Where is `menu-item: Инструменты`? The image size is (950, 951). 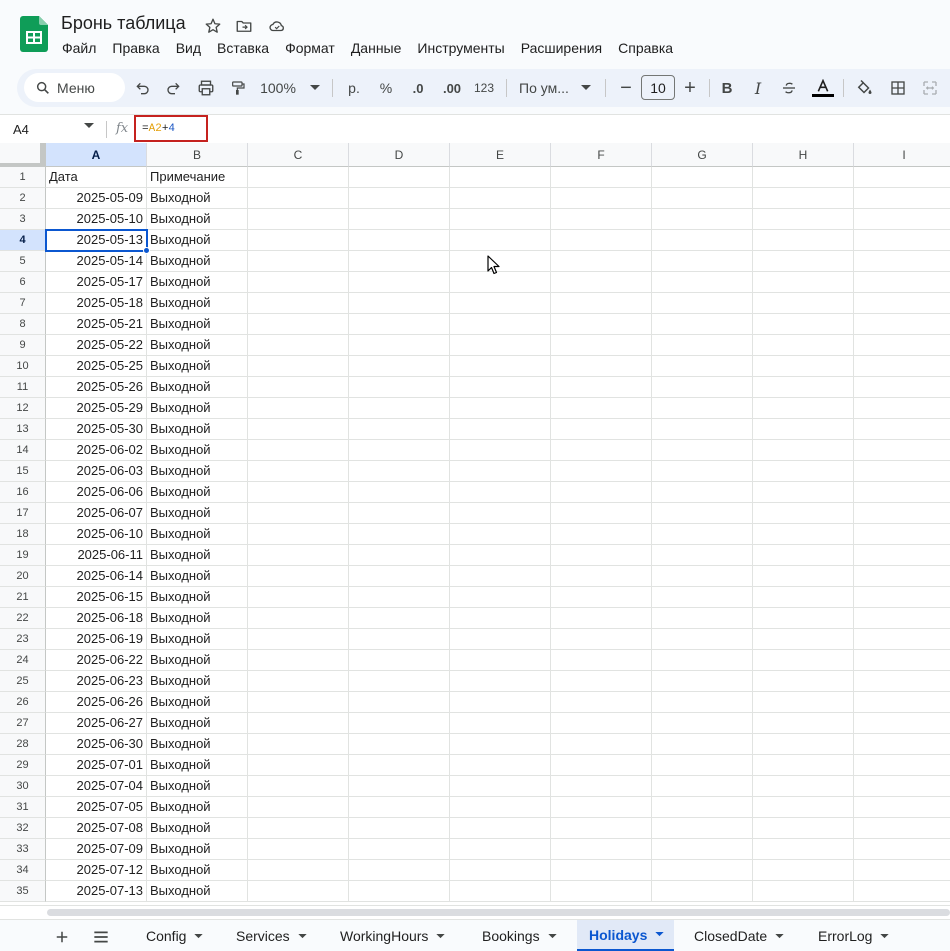 menu-item: Инструменты is located at coordinates (460, 49).